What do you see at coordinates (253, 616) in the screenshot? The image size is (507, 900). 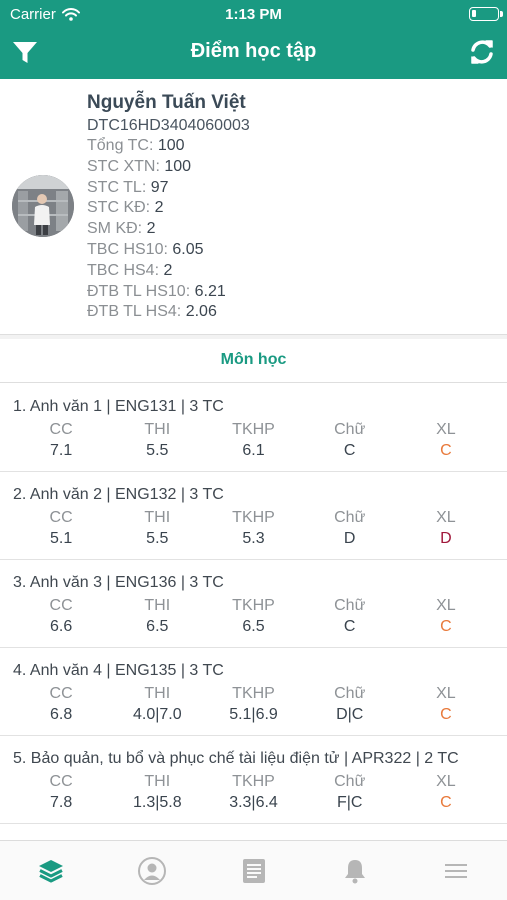 I see `grade-grid: CC 6.6 THI 6.5 TKHP 6.5 Chữ C XL C` at bounding box center [253, 616].